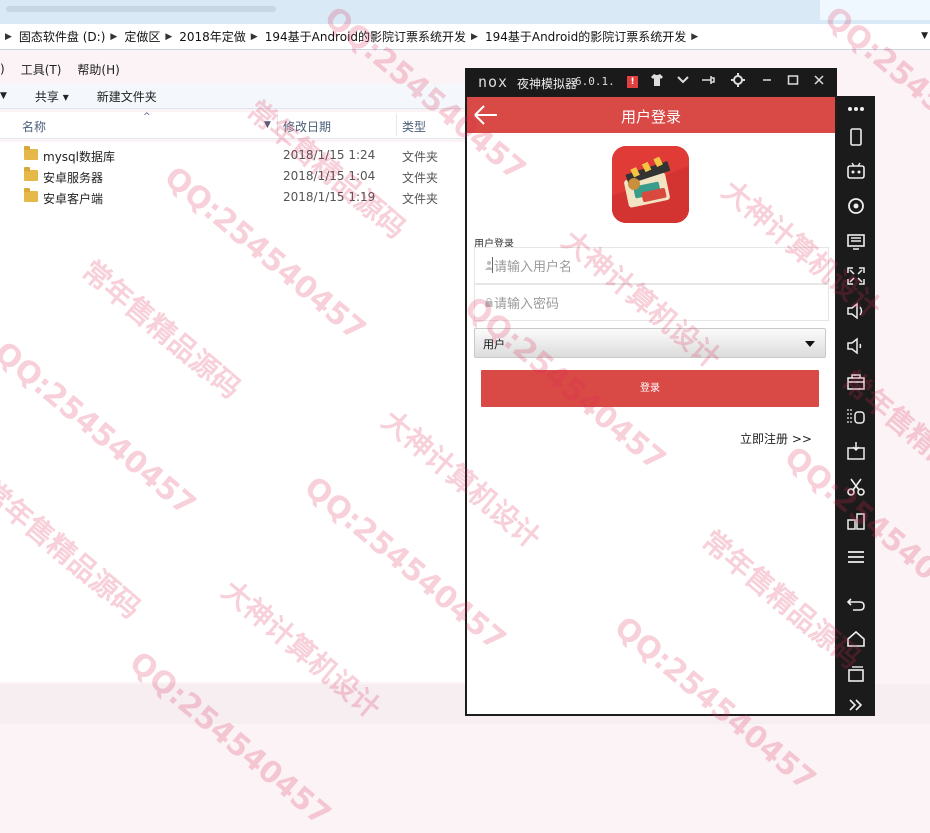 The height and width of the screenshot is (833, 930). I want to click on menu-item: ), so click(2, 69).